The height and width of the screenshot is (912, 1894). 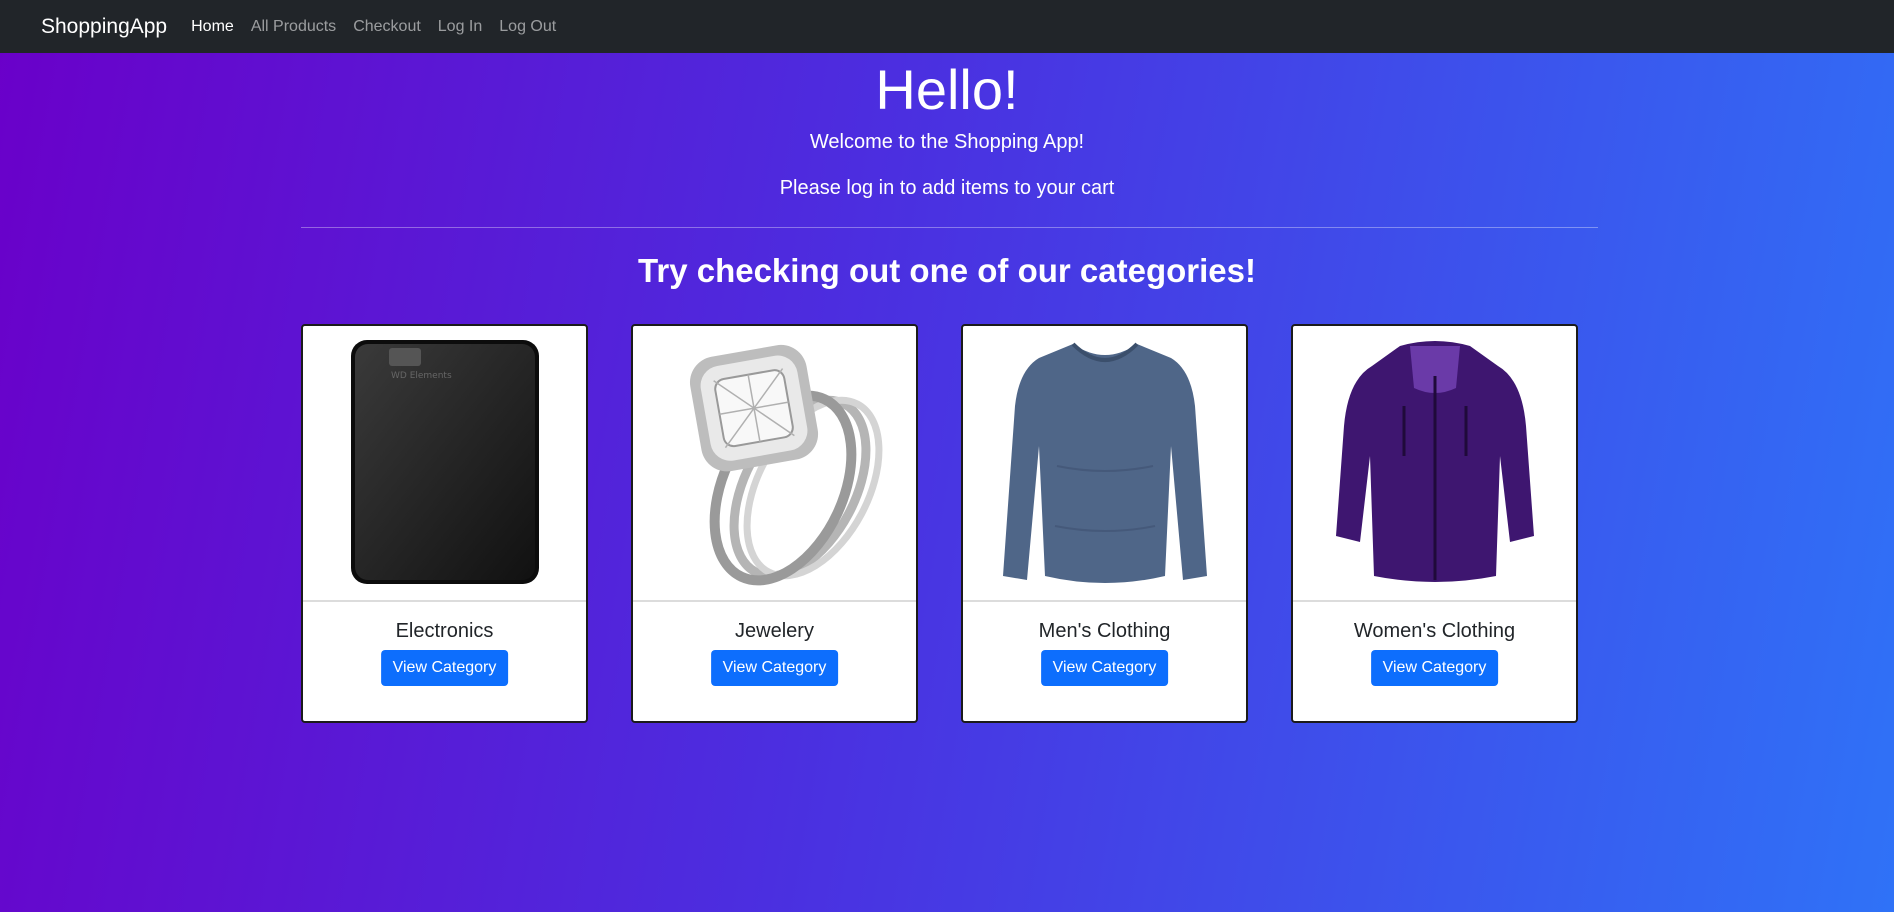 What do you see at coordinates (947, 188) in the screenshot?
I see `login-prompt-text: Please log in to add items to your cart` at bounding box center [947, 188].